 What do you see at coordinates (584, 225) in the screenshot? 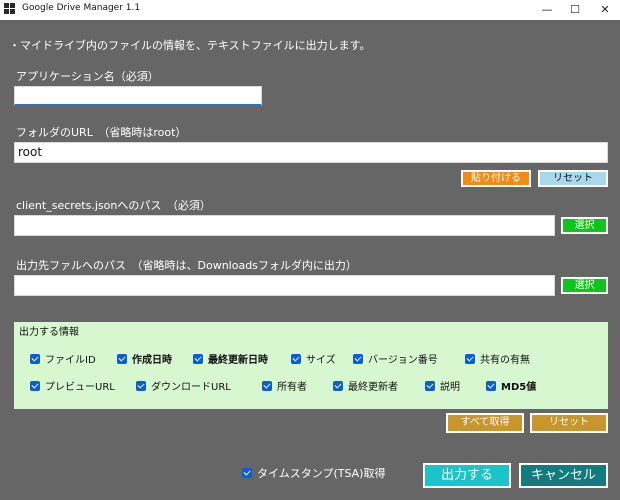
I see `client-secrets-select-button: 選択` at bounding box center [584, 225].